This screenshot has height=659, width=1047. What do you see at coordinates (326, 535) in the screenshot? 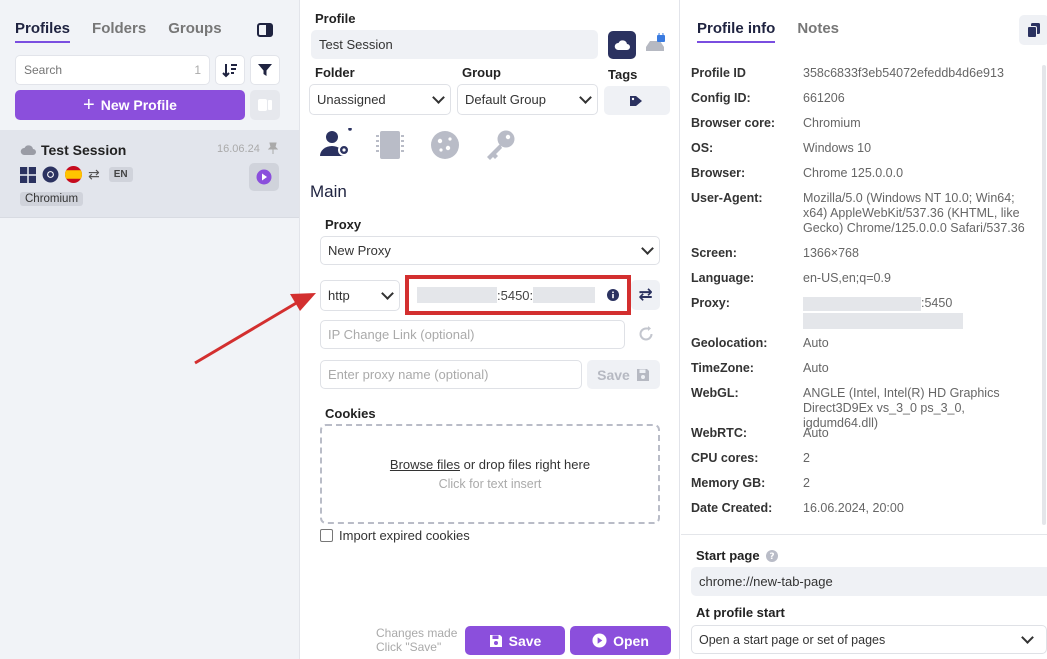
I see `import-expired-checkbox` at bounding box center [326, 535].